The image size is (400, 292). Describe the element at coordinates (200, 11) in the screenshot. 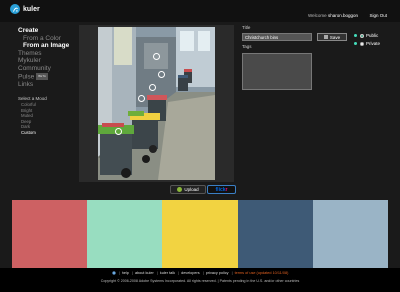

I see `app-header: kuler Welcome sharon.boggon Sign Out` at that location.